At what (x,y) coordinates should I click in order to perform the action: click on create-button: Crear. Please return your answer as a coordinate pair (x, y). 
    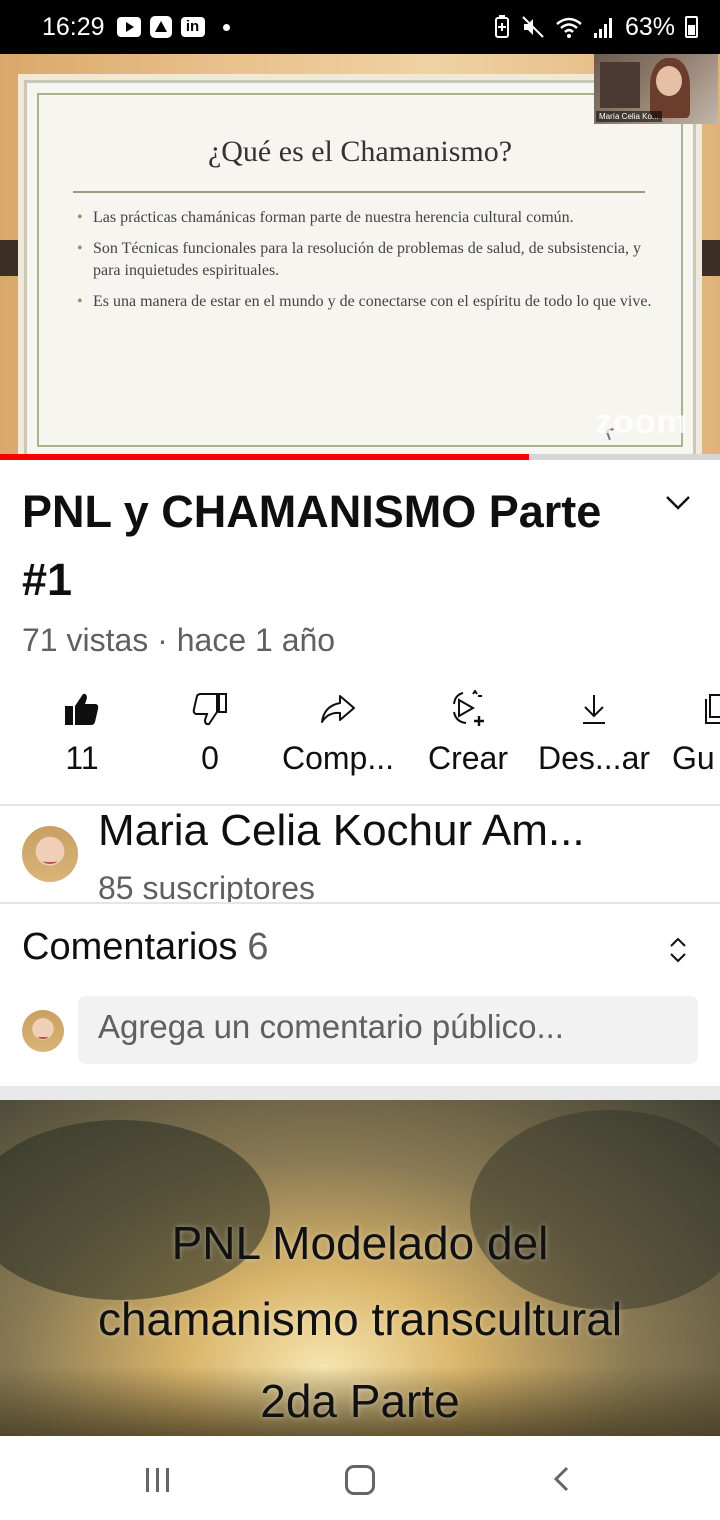
    Looking at the image, I should click on (468, 737).